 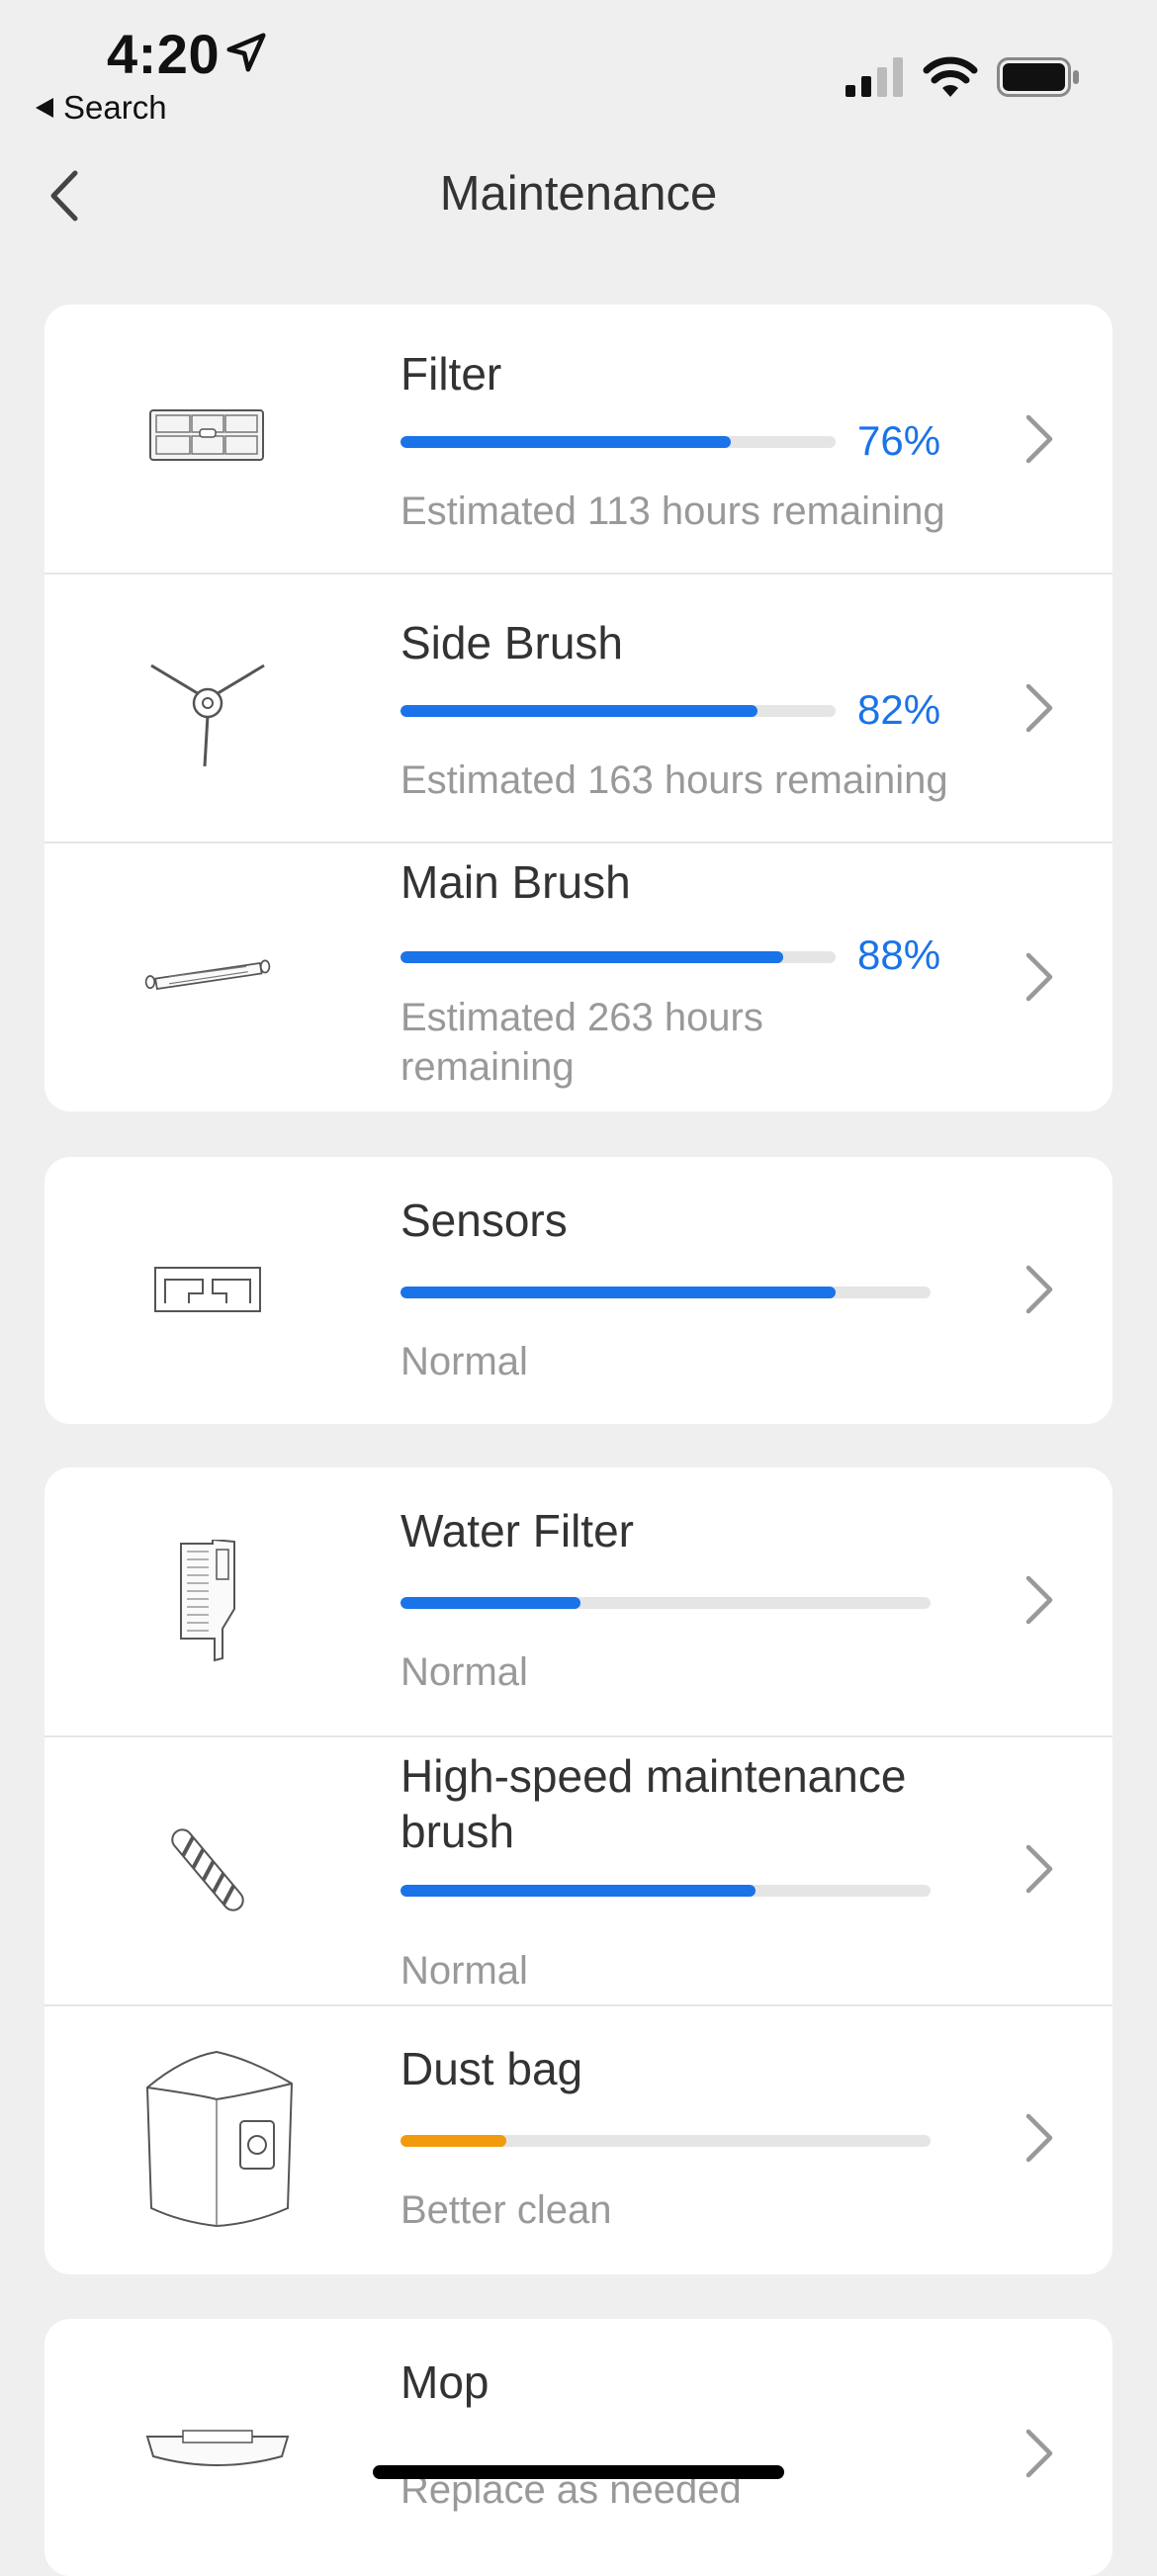 I want to click on main-brush-icon, so click(x=208, y=976).